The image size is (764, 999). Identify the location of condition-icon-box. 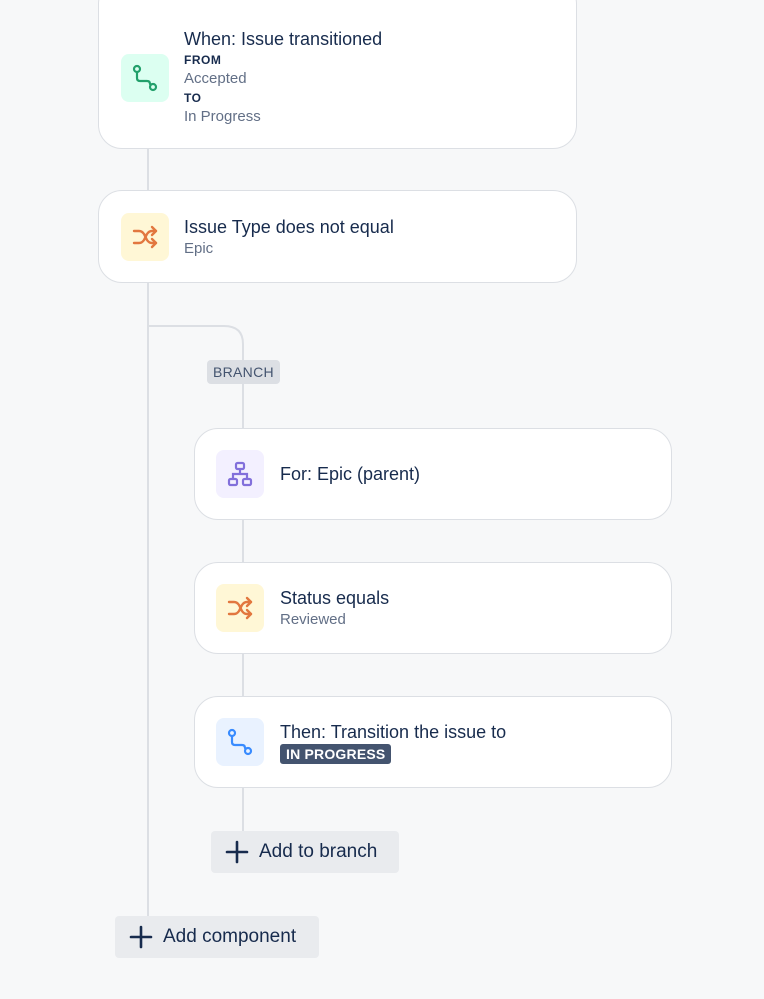
(145, 237).